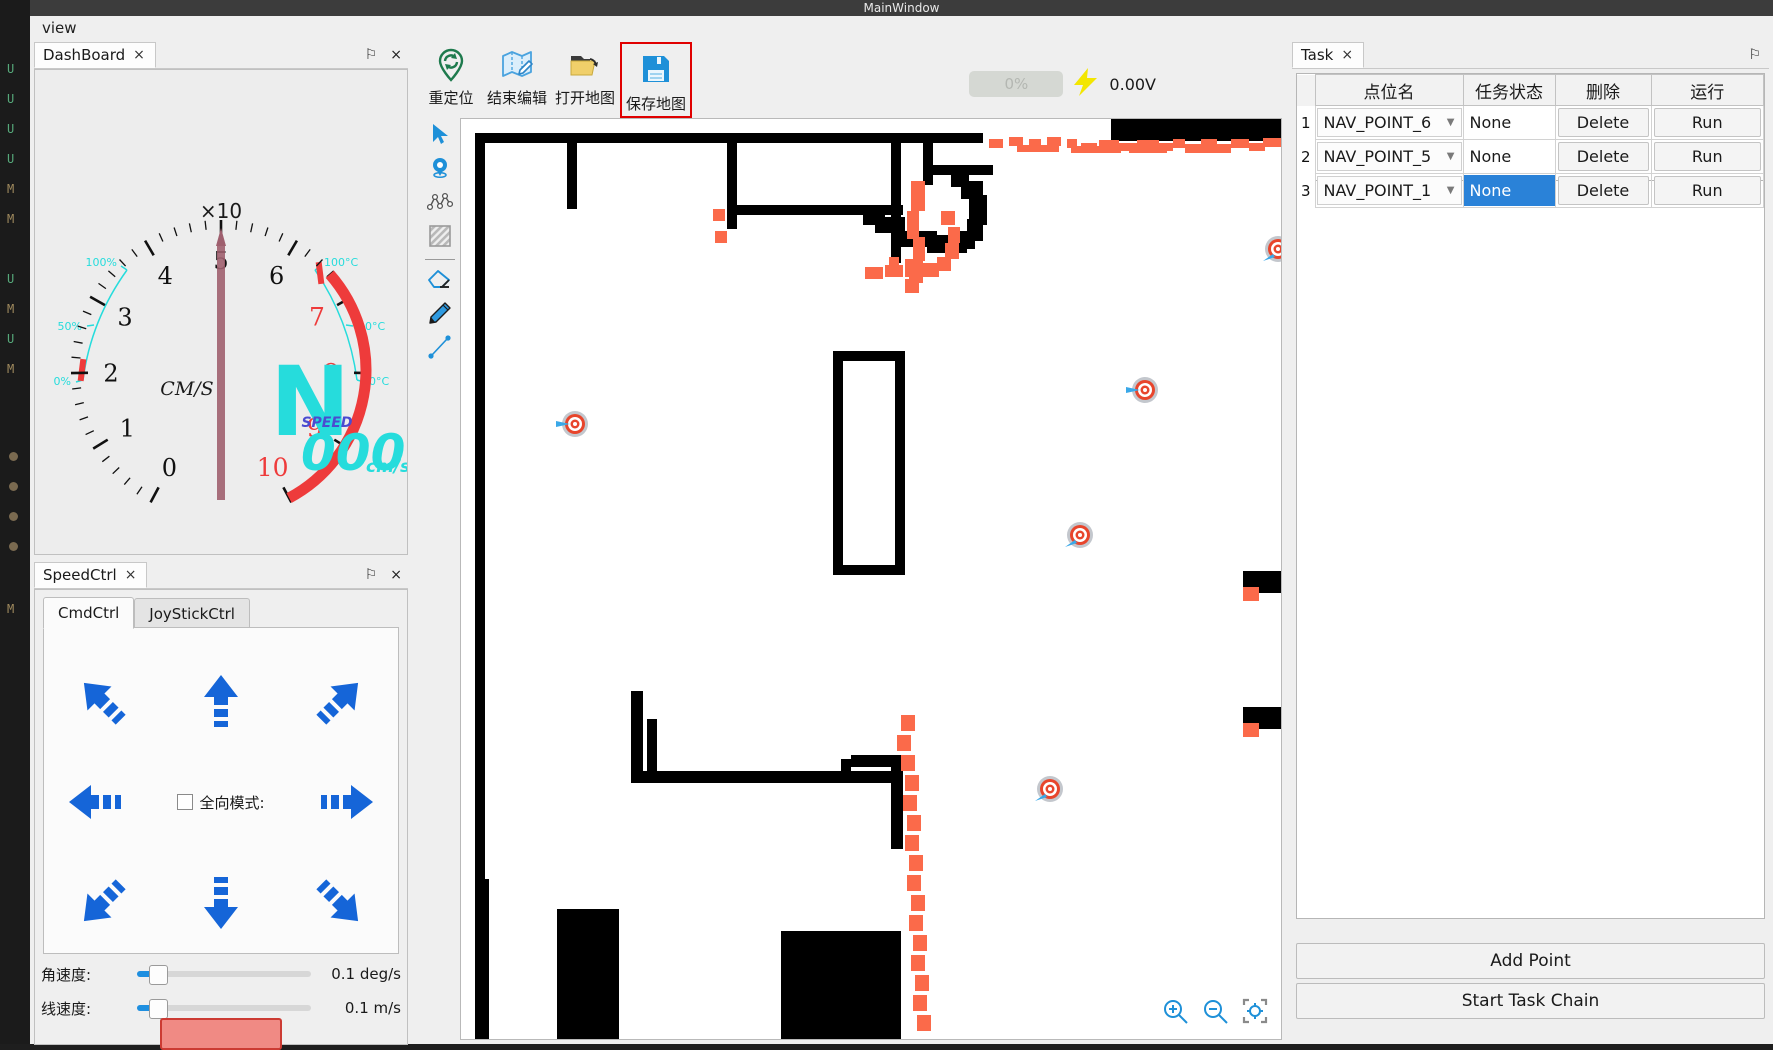  I want to click on path-edit-tool, so click(440, 204).